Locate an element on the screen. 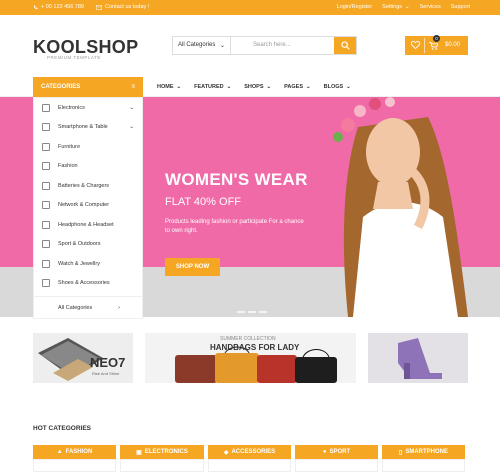 Image resolution: width=500 pixels, height=472 pixels. shop-now-button: SHOP NOW is located at coordinates (192, 267).